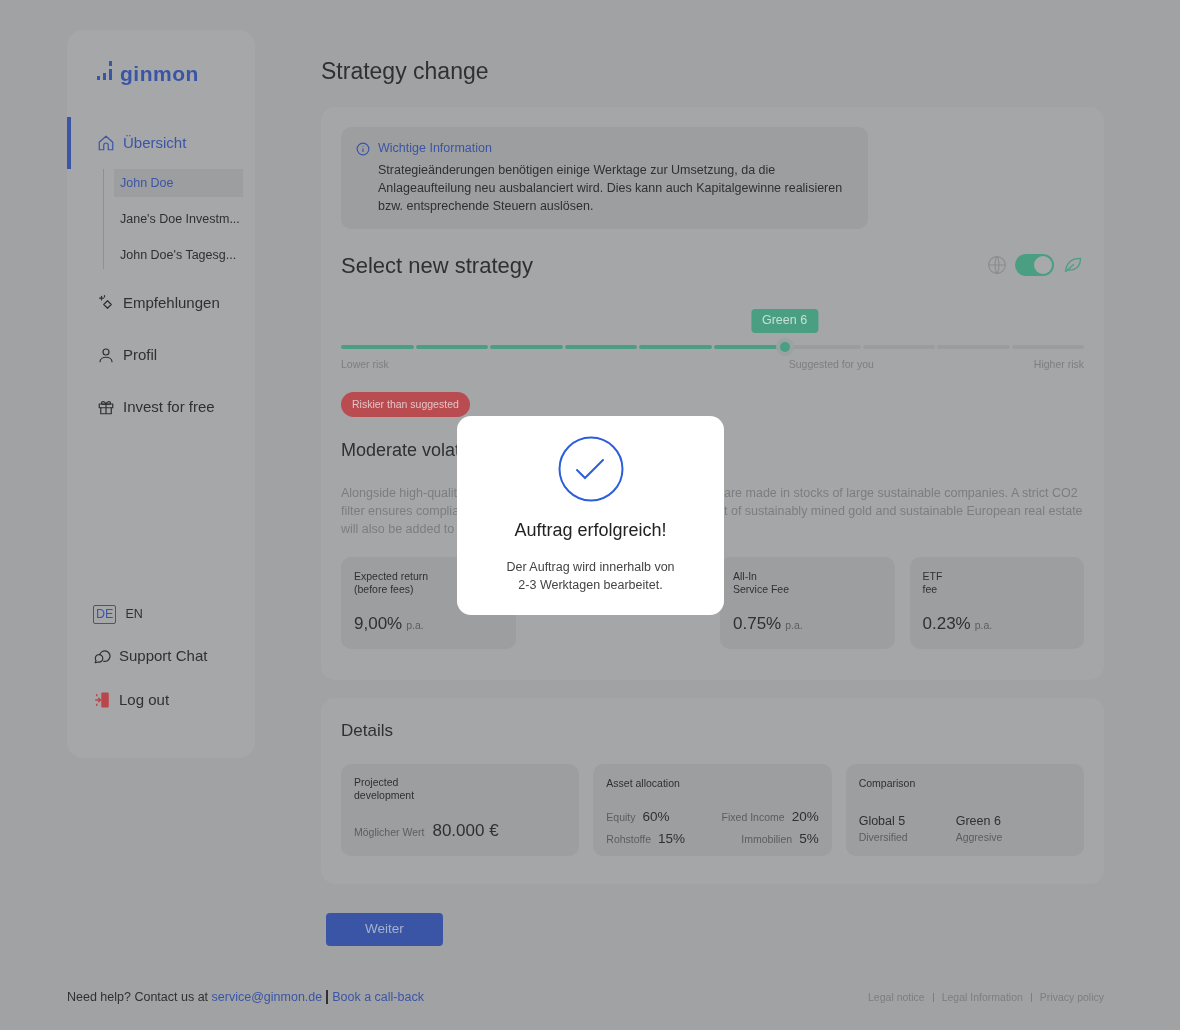 This screenshot has height=1030, width=1180. I want to click on sidebar-link: Support Chat, so click(174, 656).